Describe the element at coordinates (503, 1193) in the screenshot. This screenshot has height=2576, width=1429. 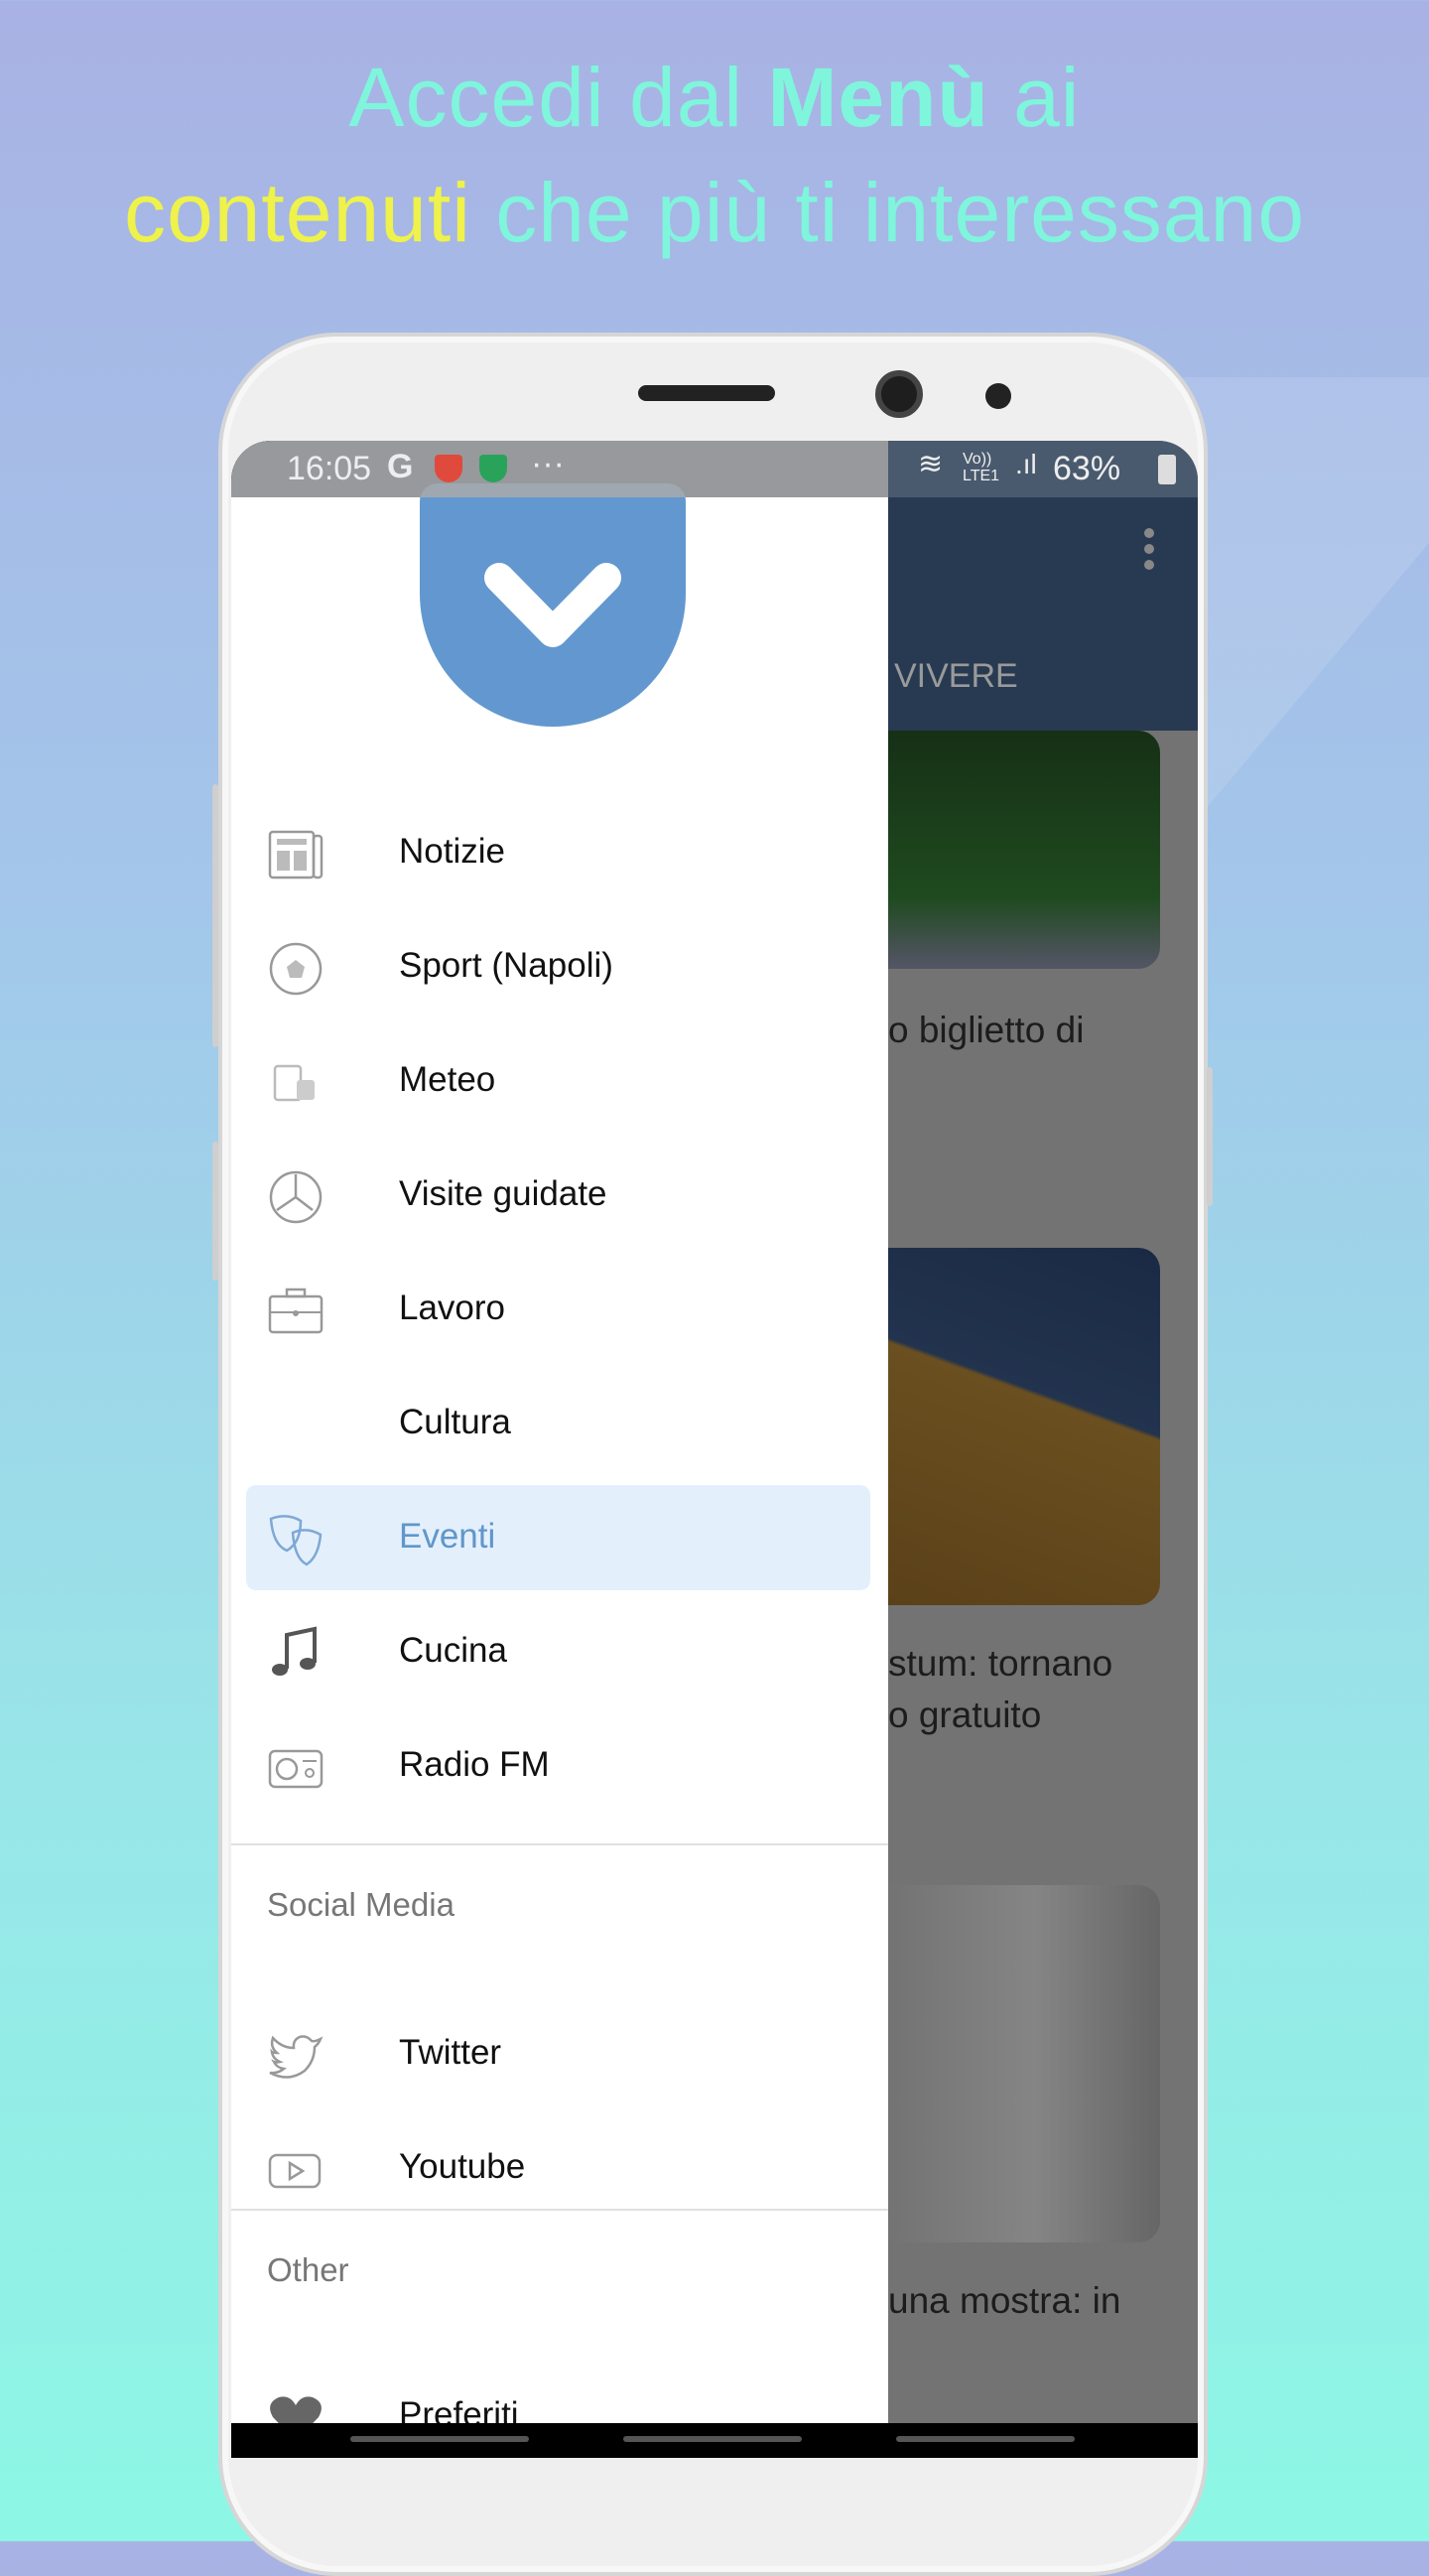
I see `drawer-item-label: Visite guidate` at that location.